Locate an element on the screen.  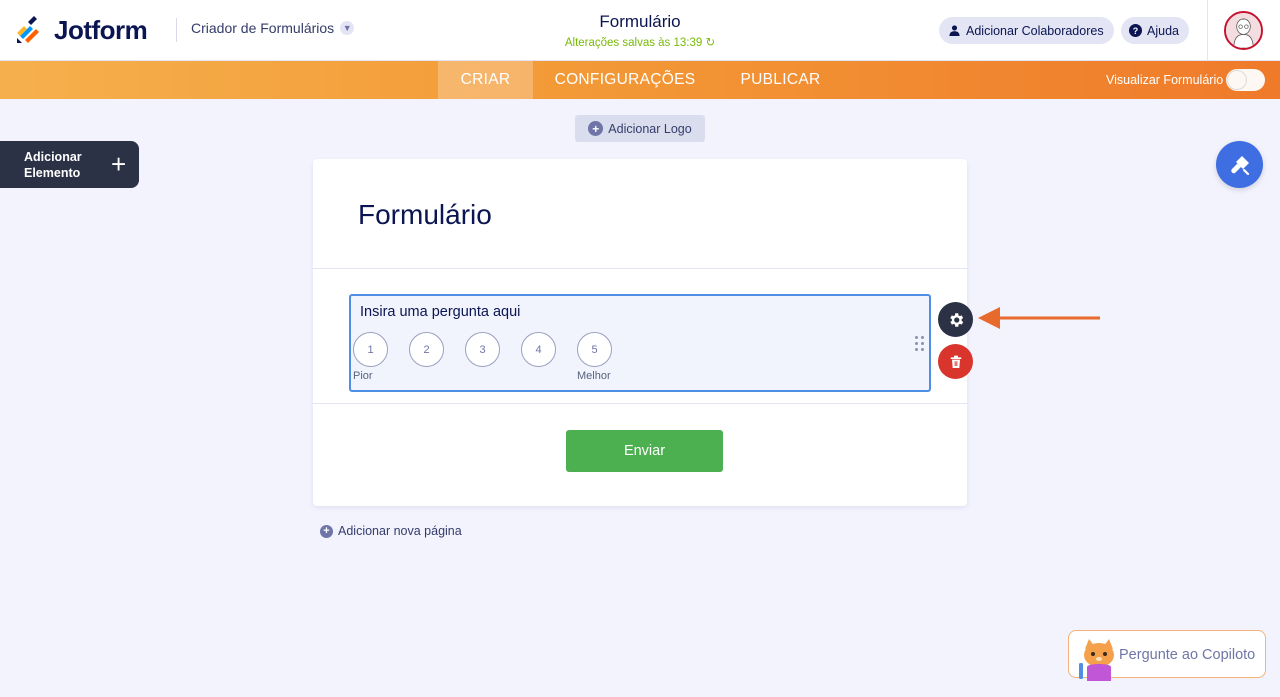
scale-high-label: Melhor is located at coordinates (594, 376).